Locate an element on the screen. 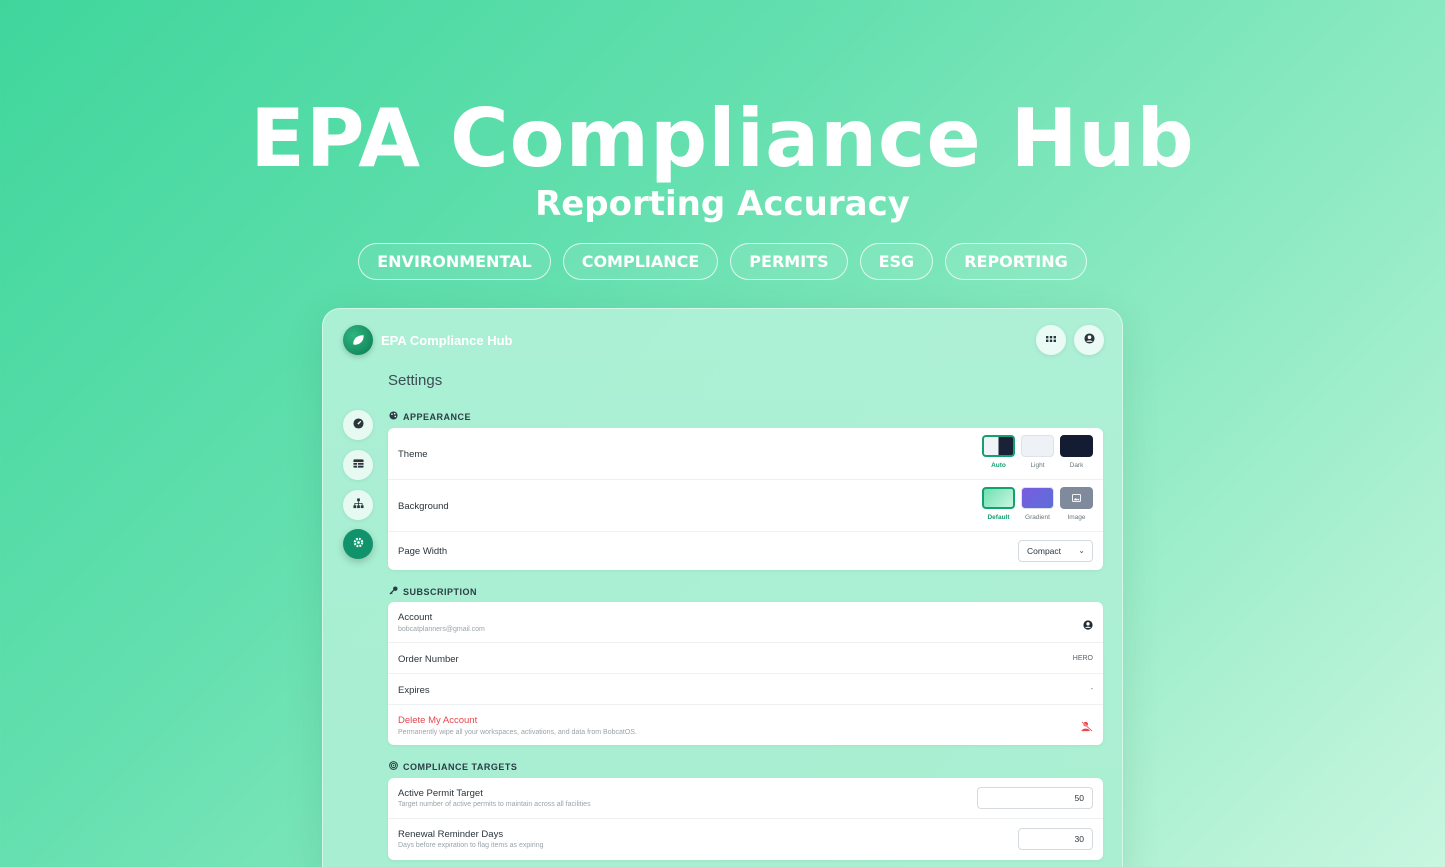  org-chart-icon is located at coordinates (358, 505).